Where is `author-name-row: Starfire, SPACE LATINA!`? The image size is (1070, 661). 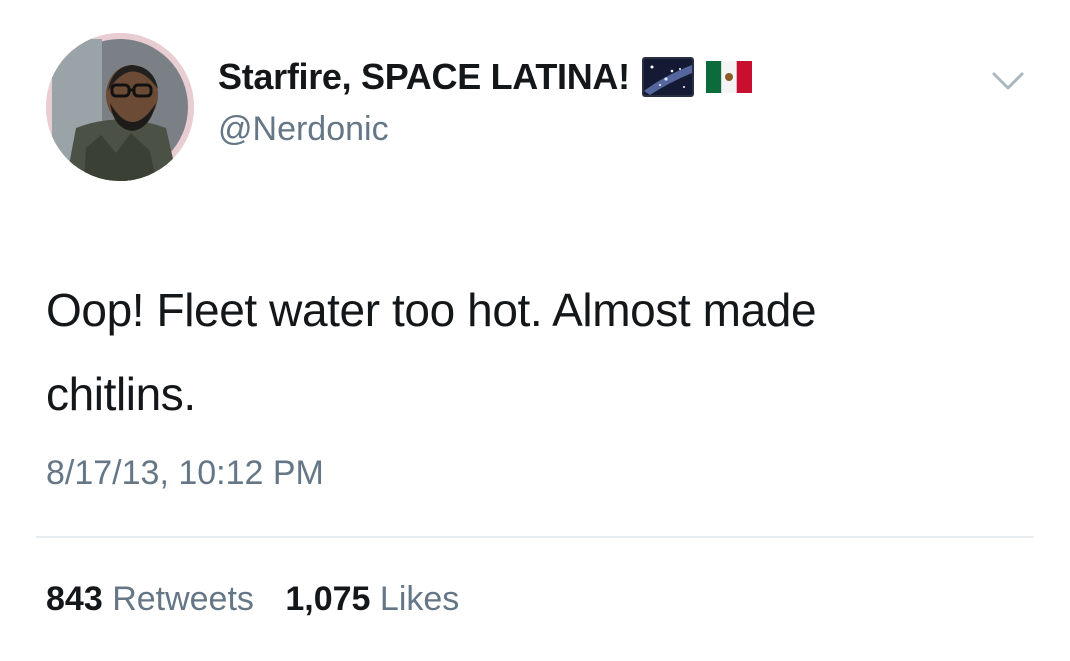
author-name-row: Starfire, SPACE LATINA! is located at coordinates (485, 77).